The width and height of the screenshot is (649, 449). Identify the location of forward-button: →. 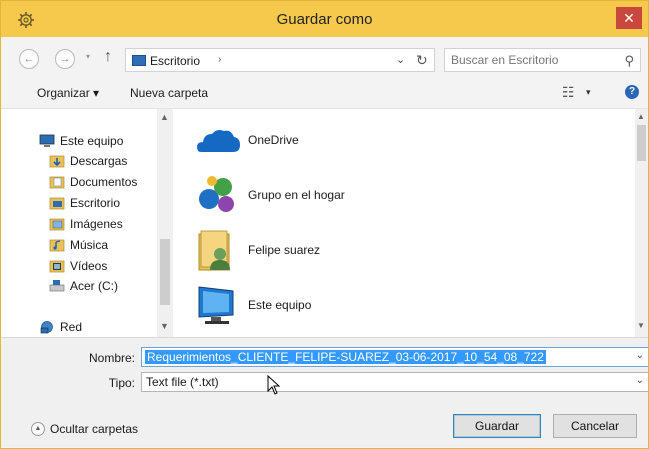
(65, 59).